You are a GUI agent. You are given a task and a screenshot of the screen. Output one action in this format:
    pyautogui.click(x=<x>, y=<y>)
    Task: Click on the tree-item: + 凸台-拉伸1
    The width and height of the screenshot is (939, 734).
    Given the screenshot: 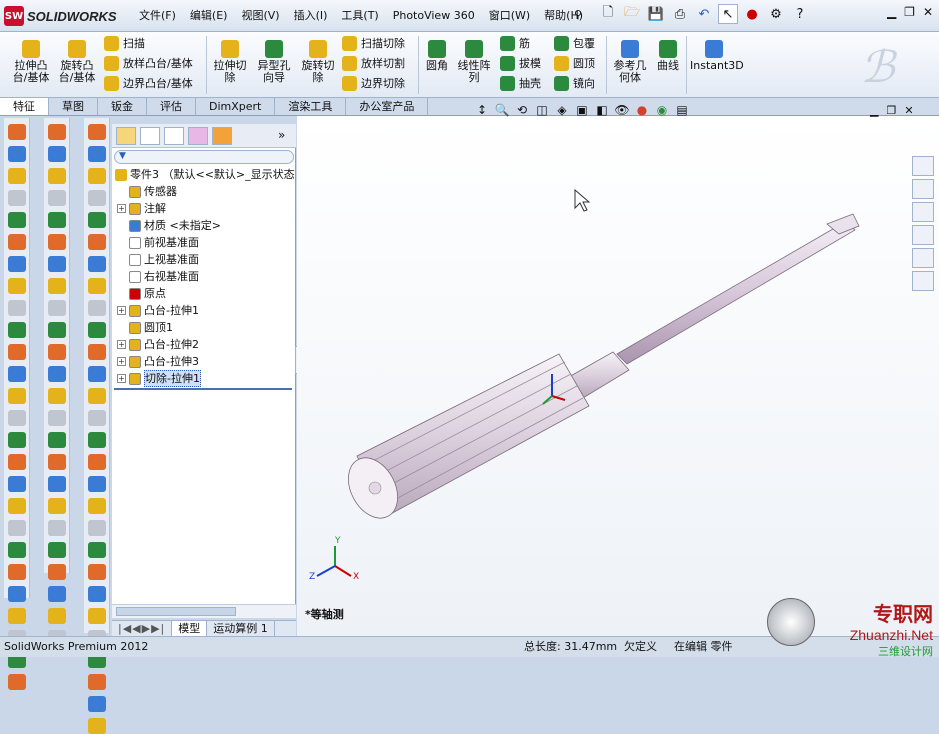 What is the action you would take?
    pyautogui.click(x=158, y=310)
    